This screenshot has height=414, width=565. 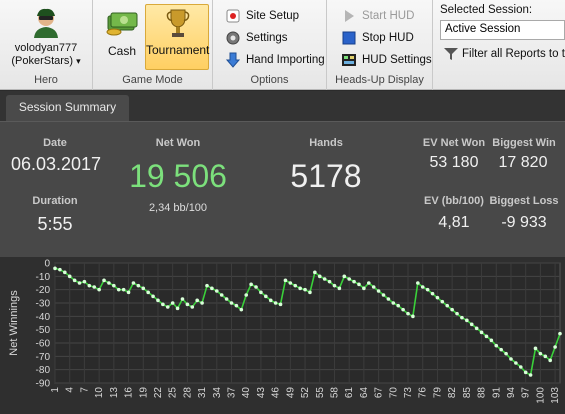 I want to click on y-tick-label: 0, so click(x=47, y=264).